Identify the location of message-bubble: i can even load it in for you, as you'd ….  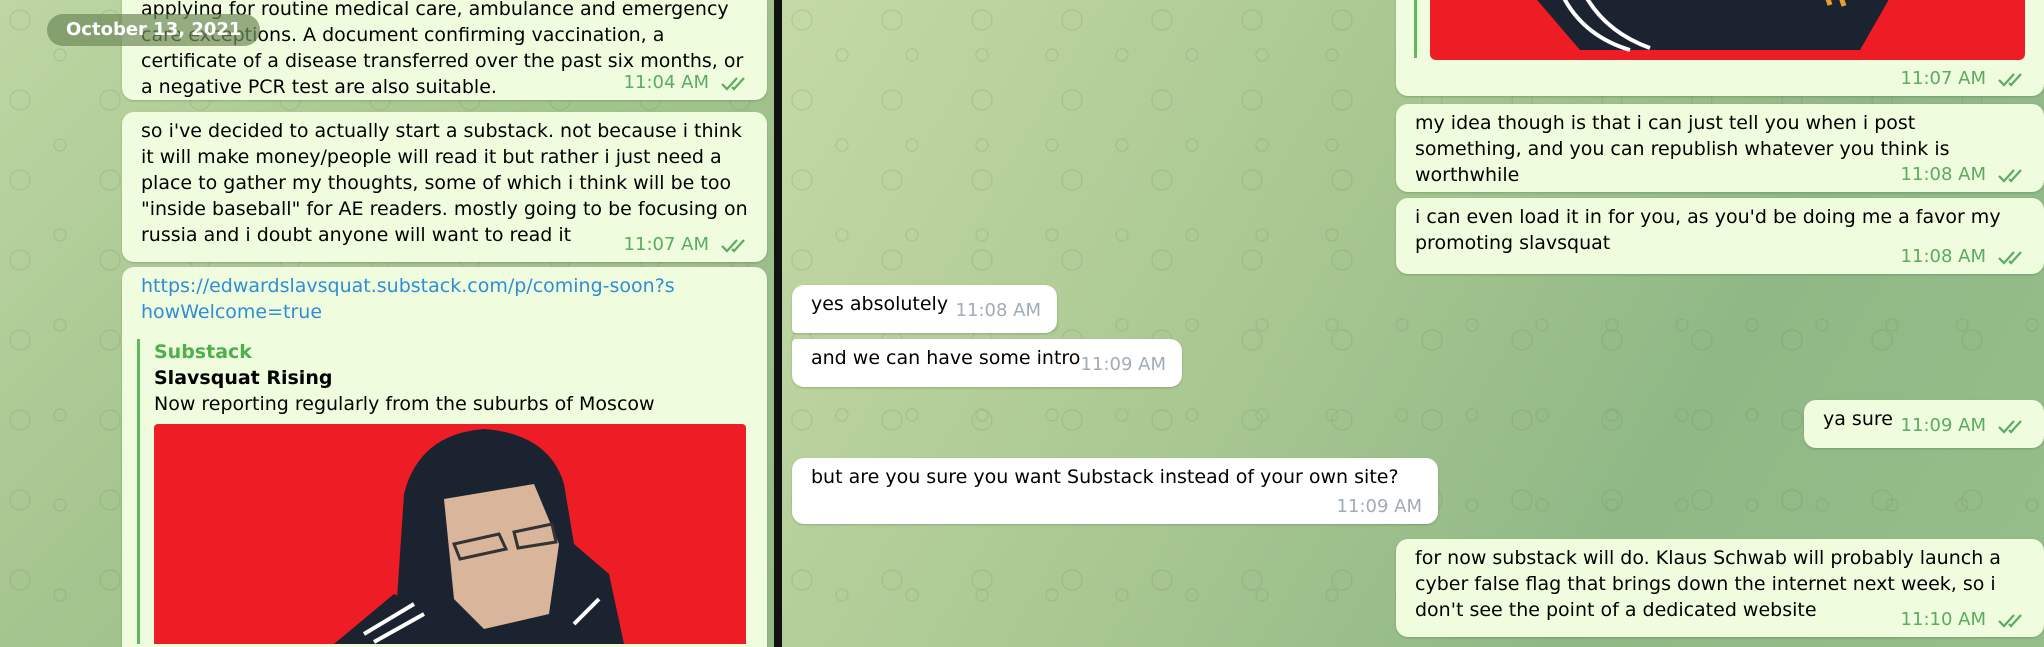
(1720, 236).